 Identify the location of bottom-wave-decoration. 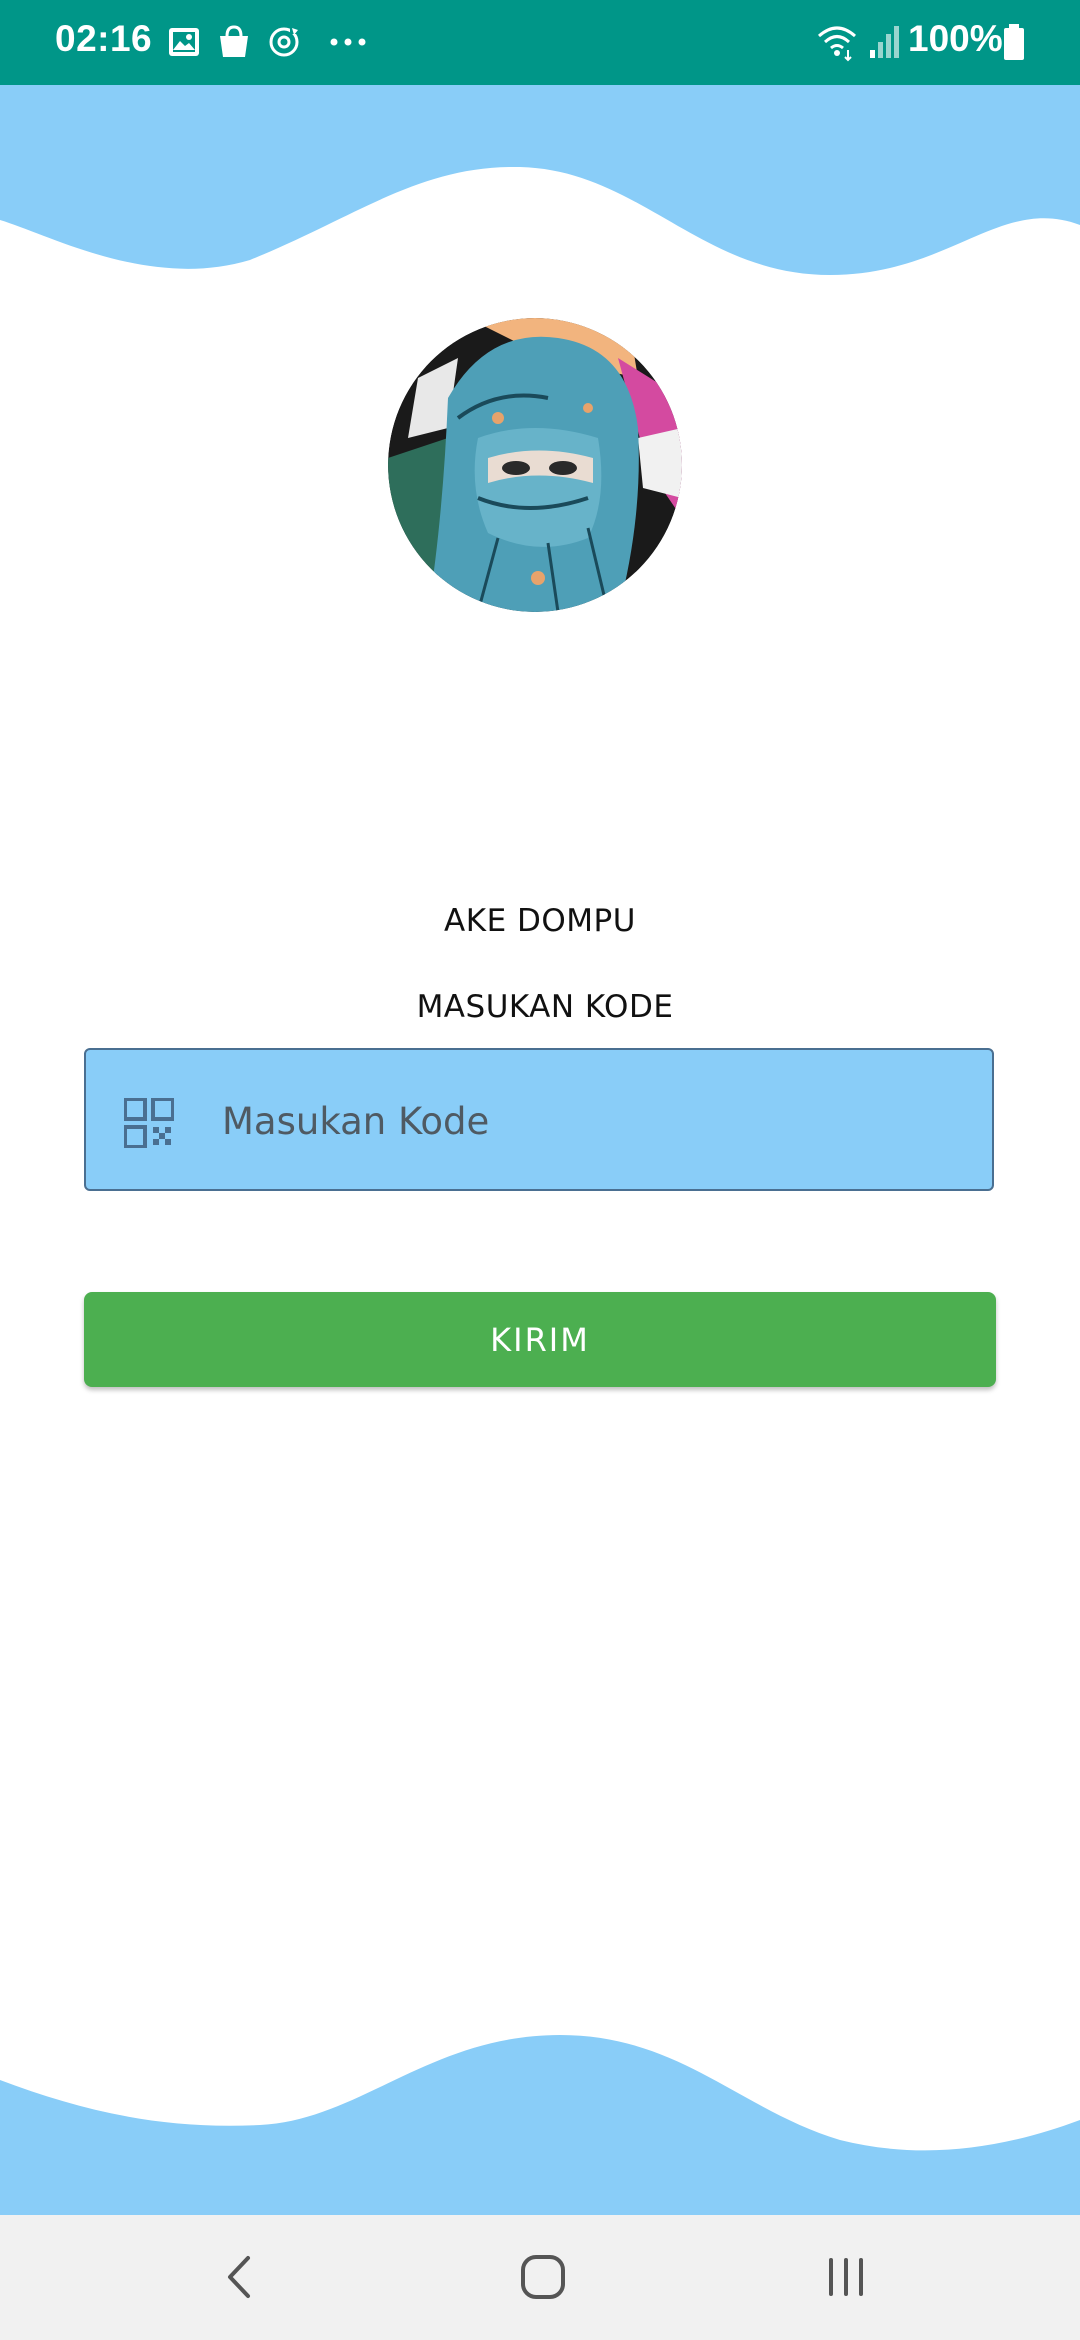
(540, 2125).